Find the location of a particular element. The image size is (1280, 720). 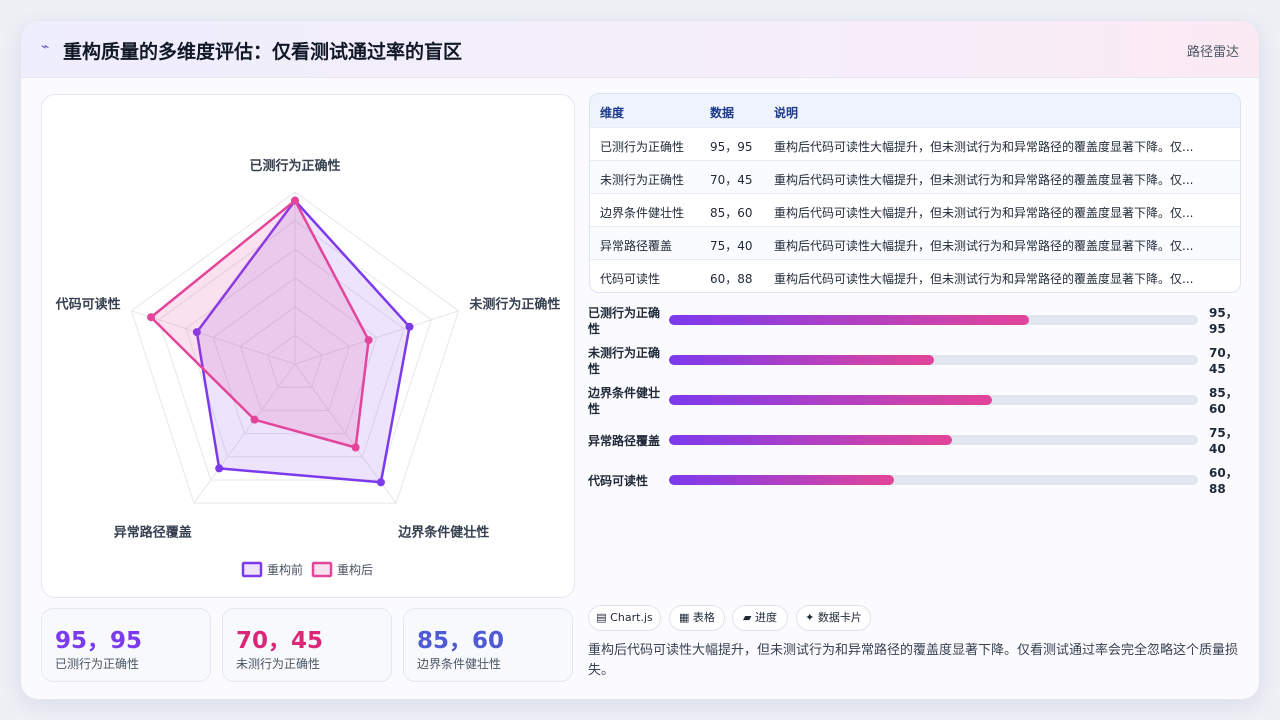

stat-label: 边界条件健壮性 is located at coordinates (459, 664).